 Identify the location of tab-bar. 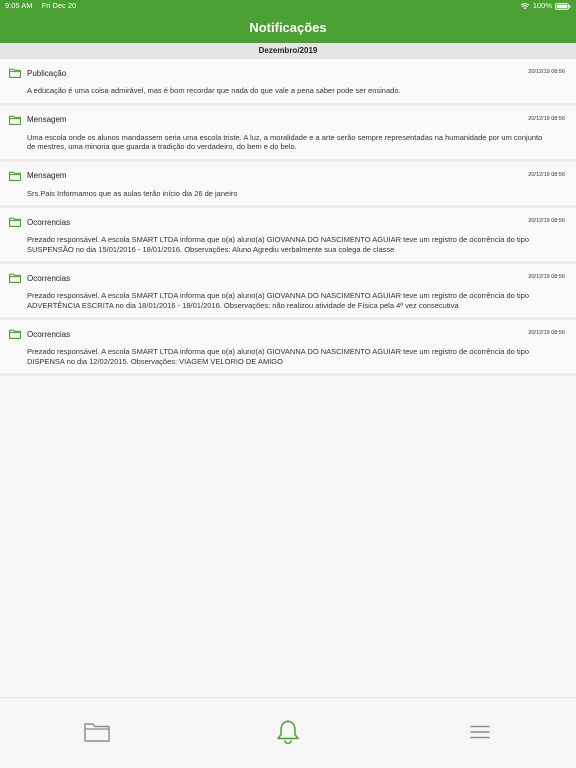
(288, 732).